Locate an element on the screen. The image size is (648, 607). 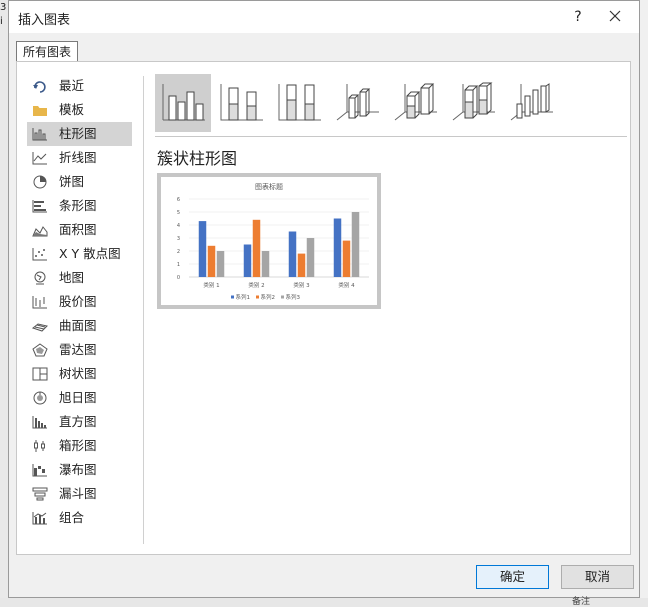
category-label: 瀑布图 is located at coordinates (78, 469).